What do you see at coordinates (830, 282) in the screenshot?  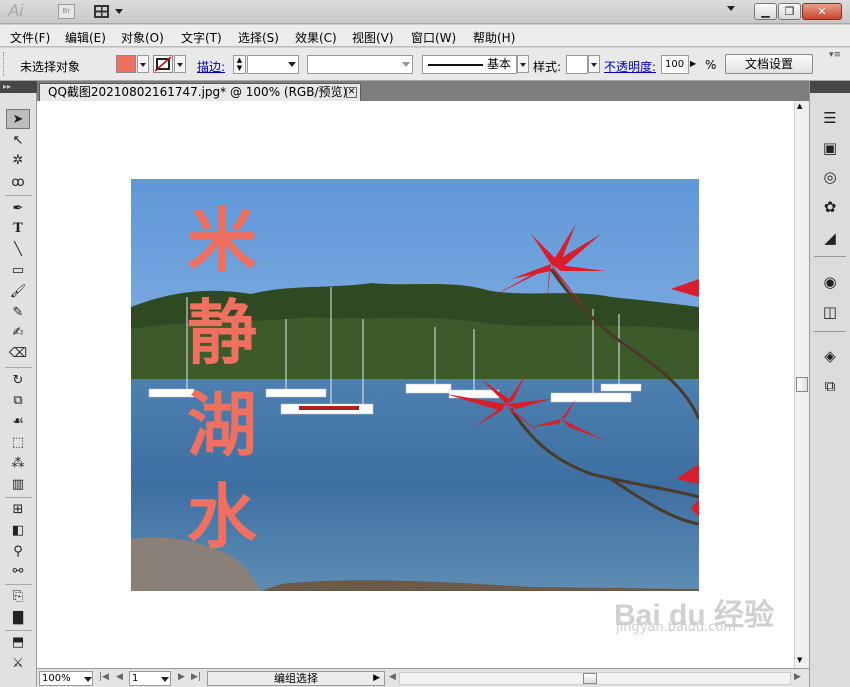 I see `appearance-icon: ◉` at bounding box center [830, 282].